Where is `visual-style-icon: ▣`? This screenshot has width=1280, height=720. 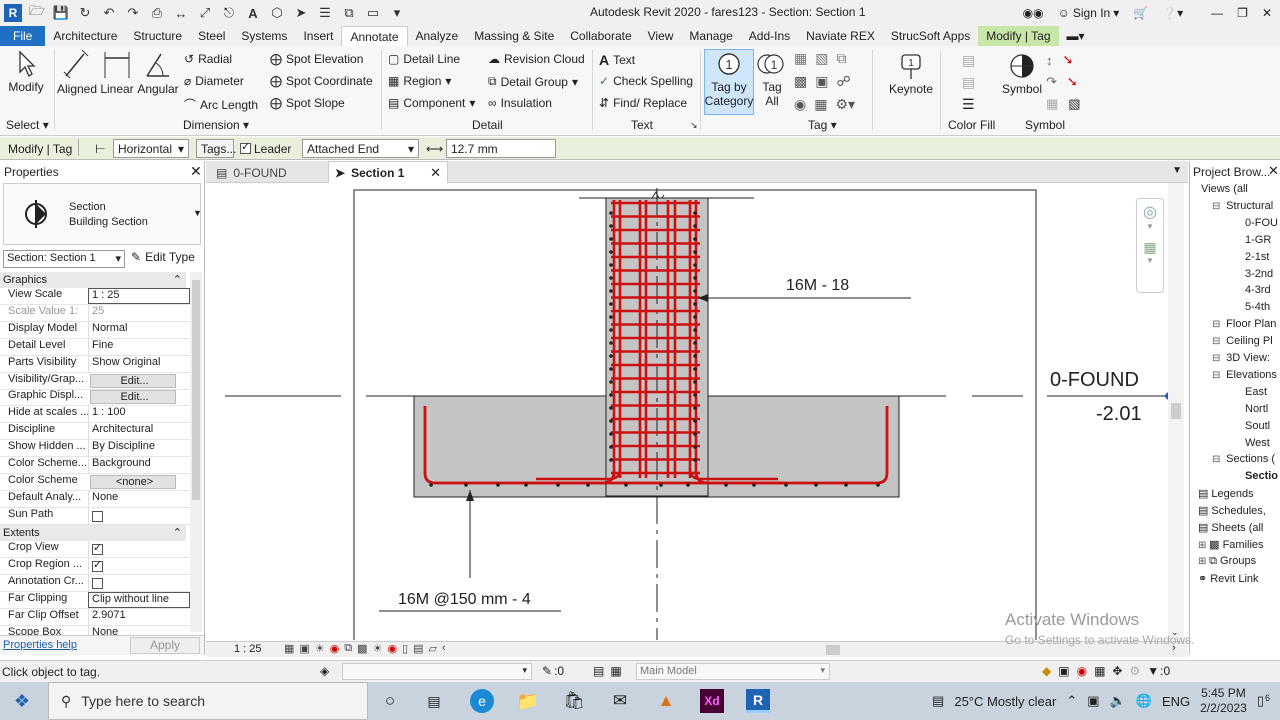 visual-style-icon: ▣ is located at coordinates (304, 648).